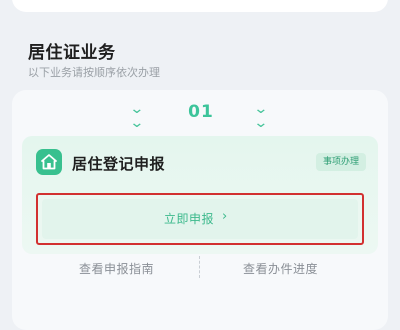 The height and width of the screenshot is (330, 400). I want to click on top-card, so click(200, 6).